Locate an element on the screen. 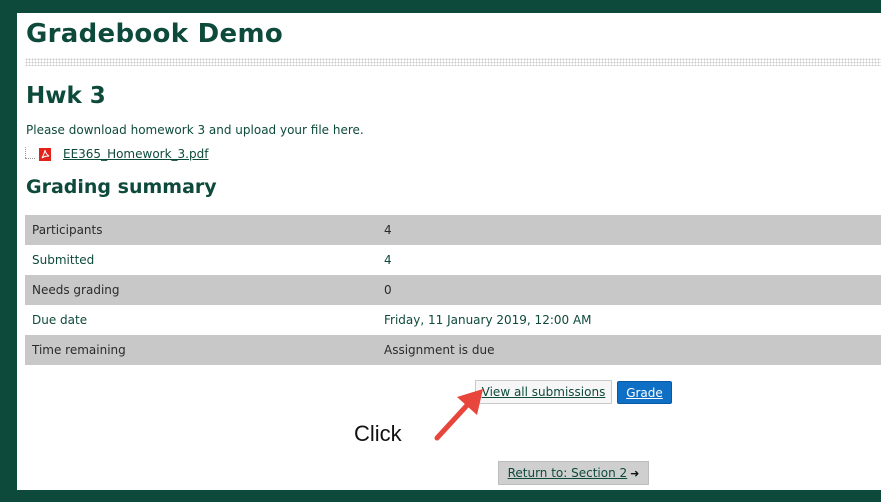  annotation-label: Click is located at coordinates (378, 433).